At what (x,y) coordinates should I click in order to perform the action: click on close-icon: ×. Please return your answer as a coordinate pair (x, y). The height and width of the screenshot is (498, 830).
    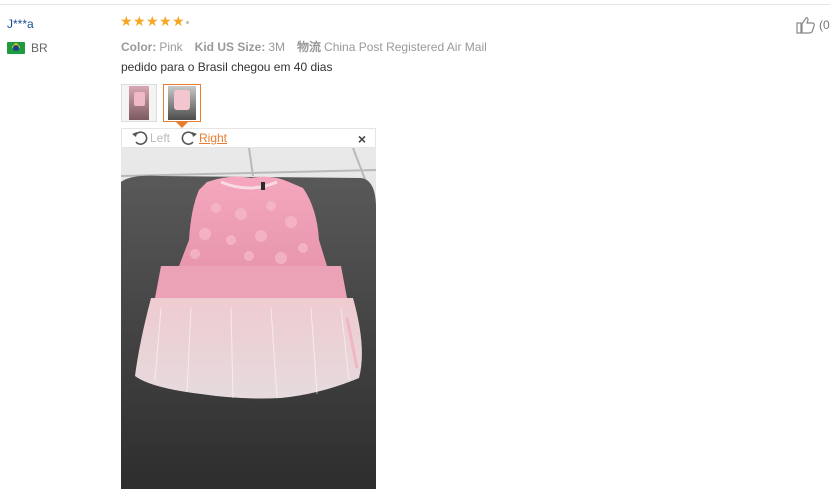
    Looking at the image, I should click on (362, 139).